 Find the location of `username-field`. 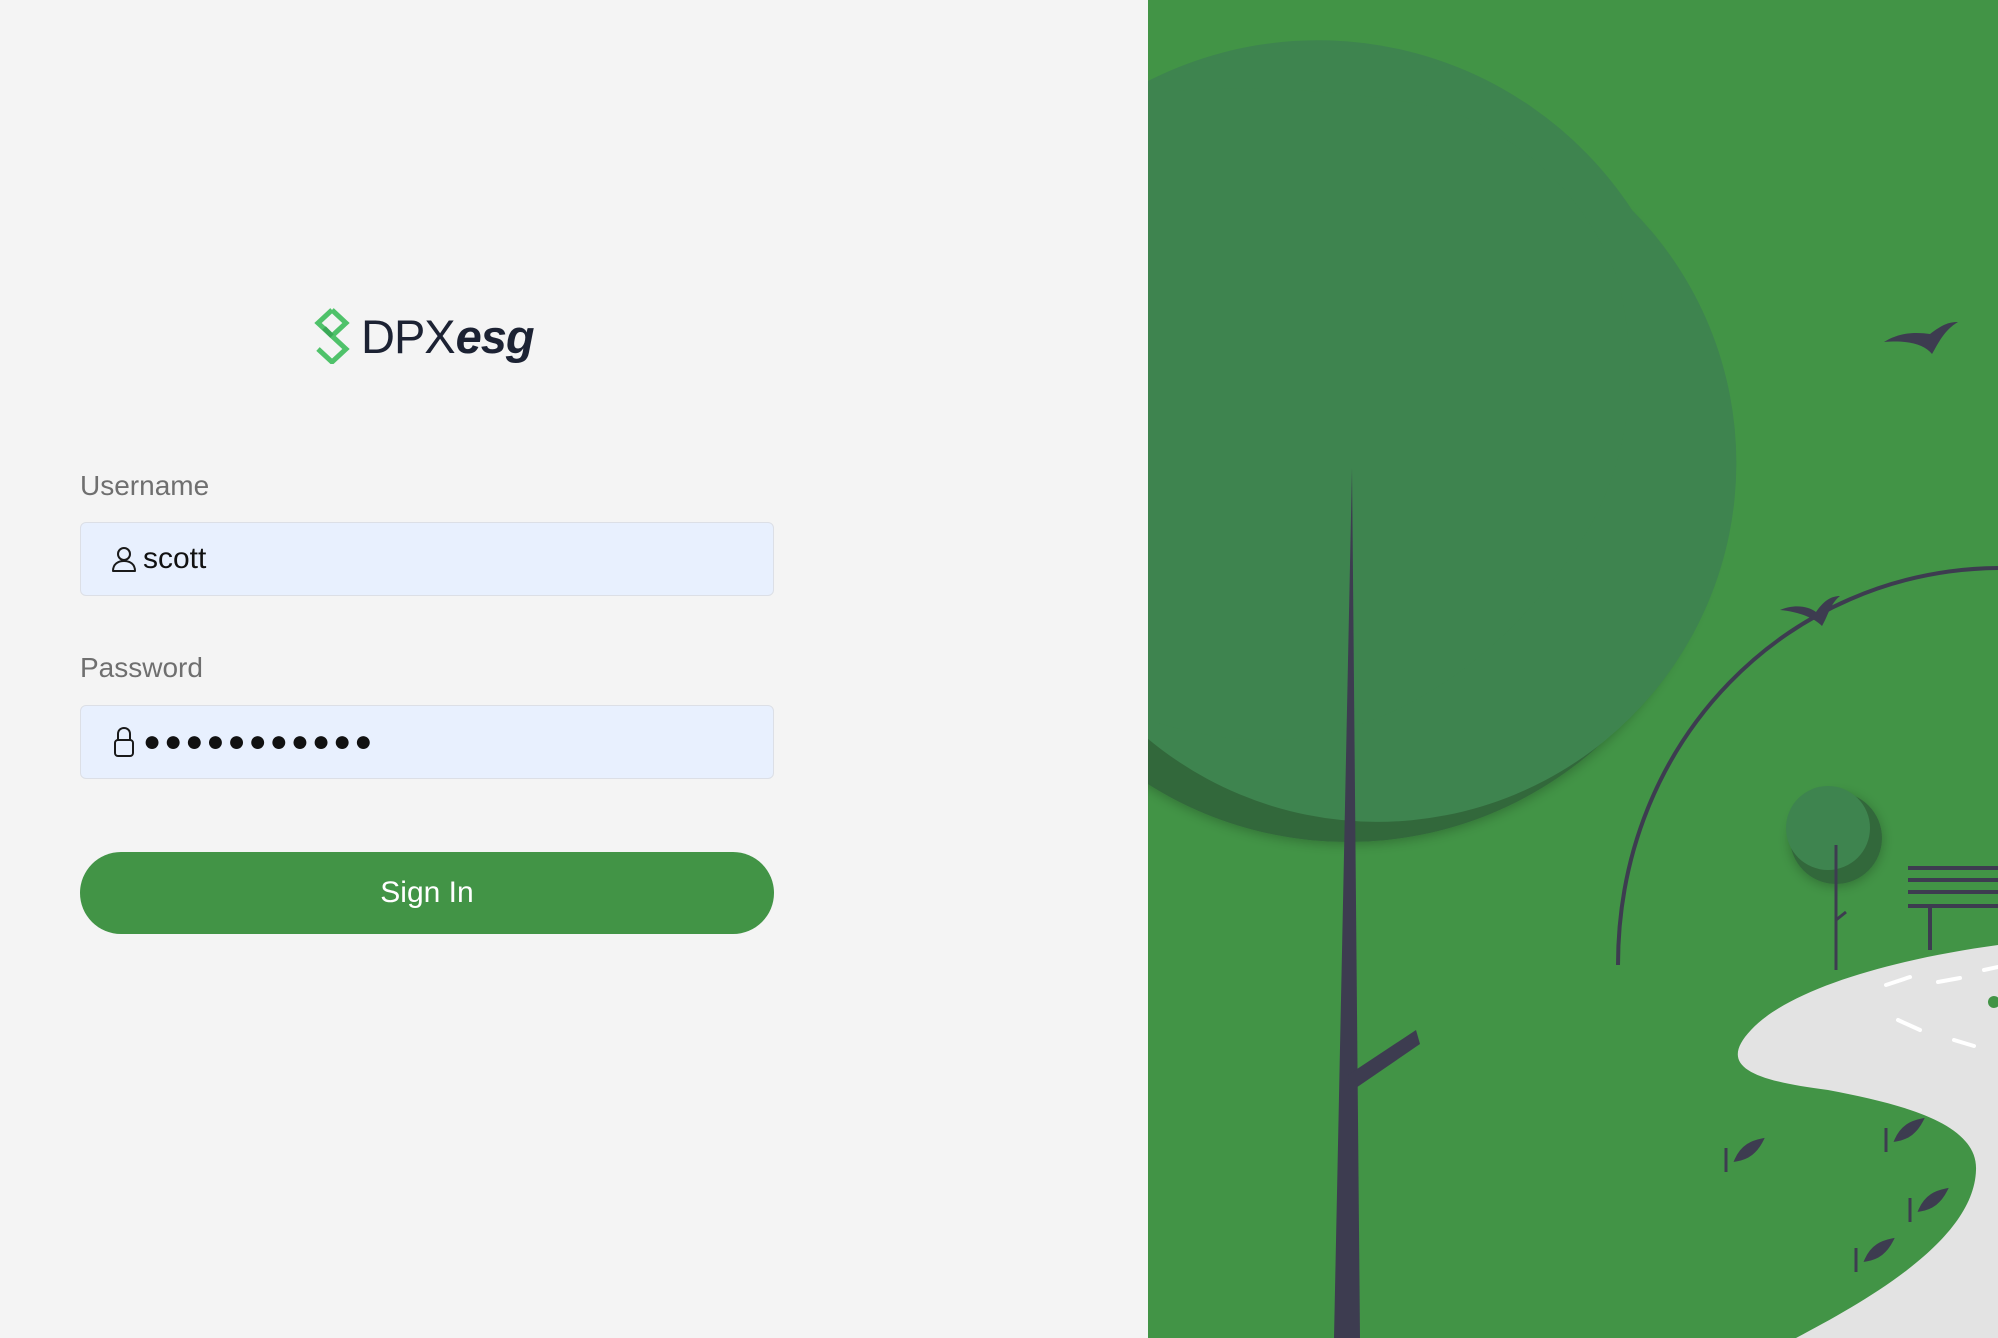

username-field is located at coordinates (427, 559).